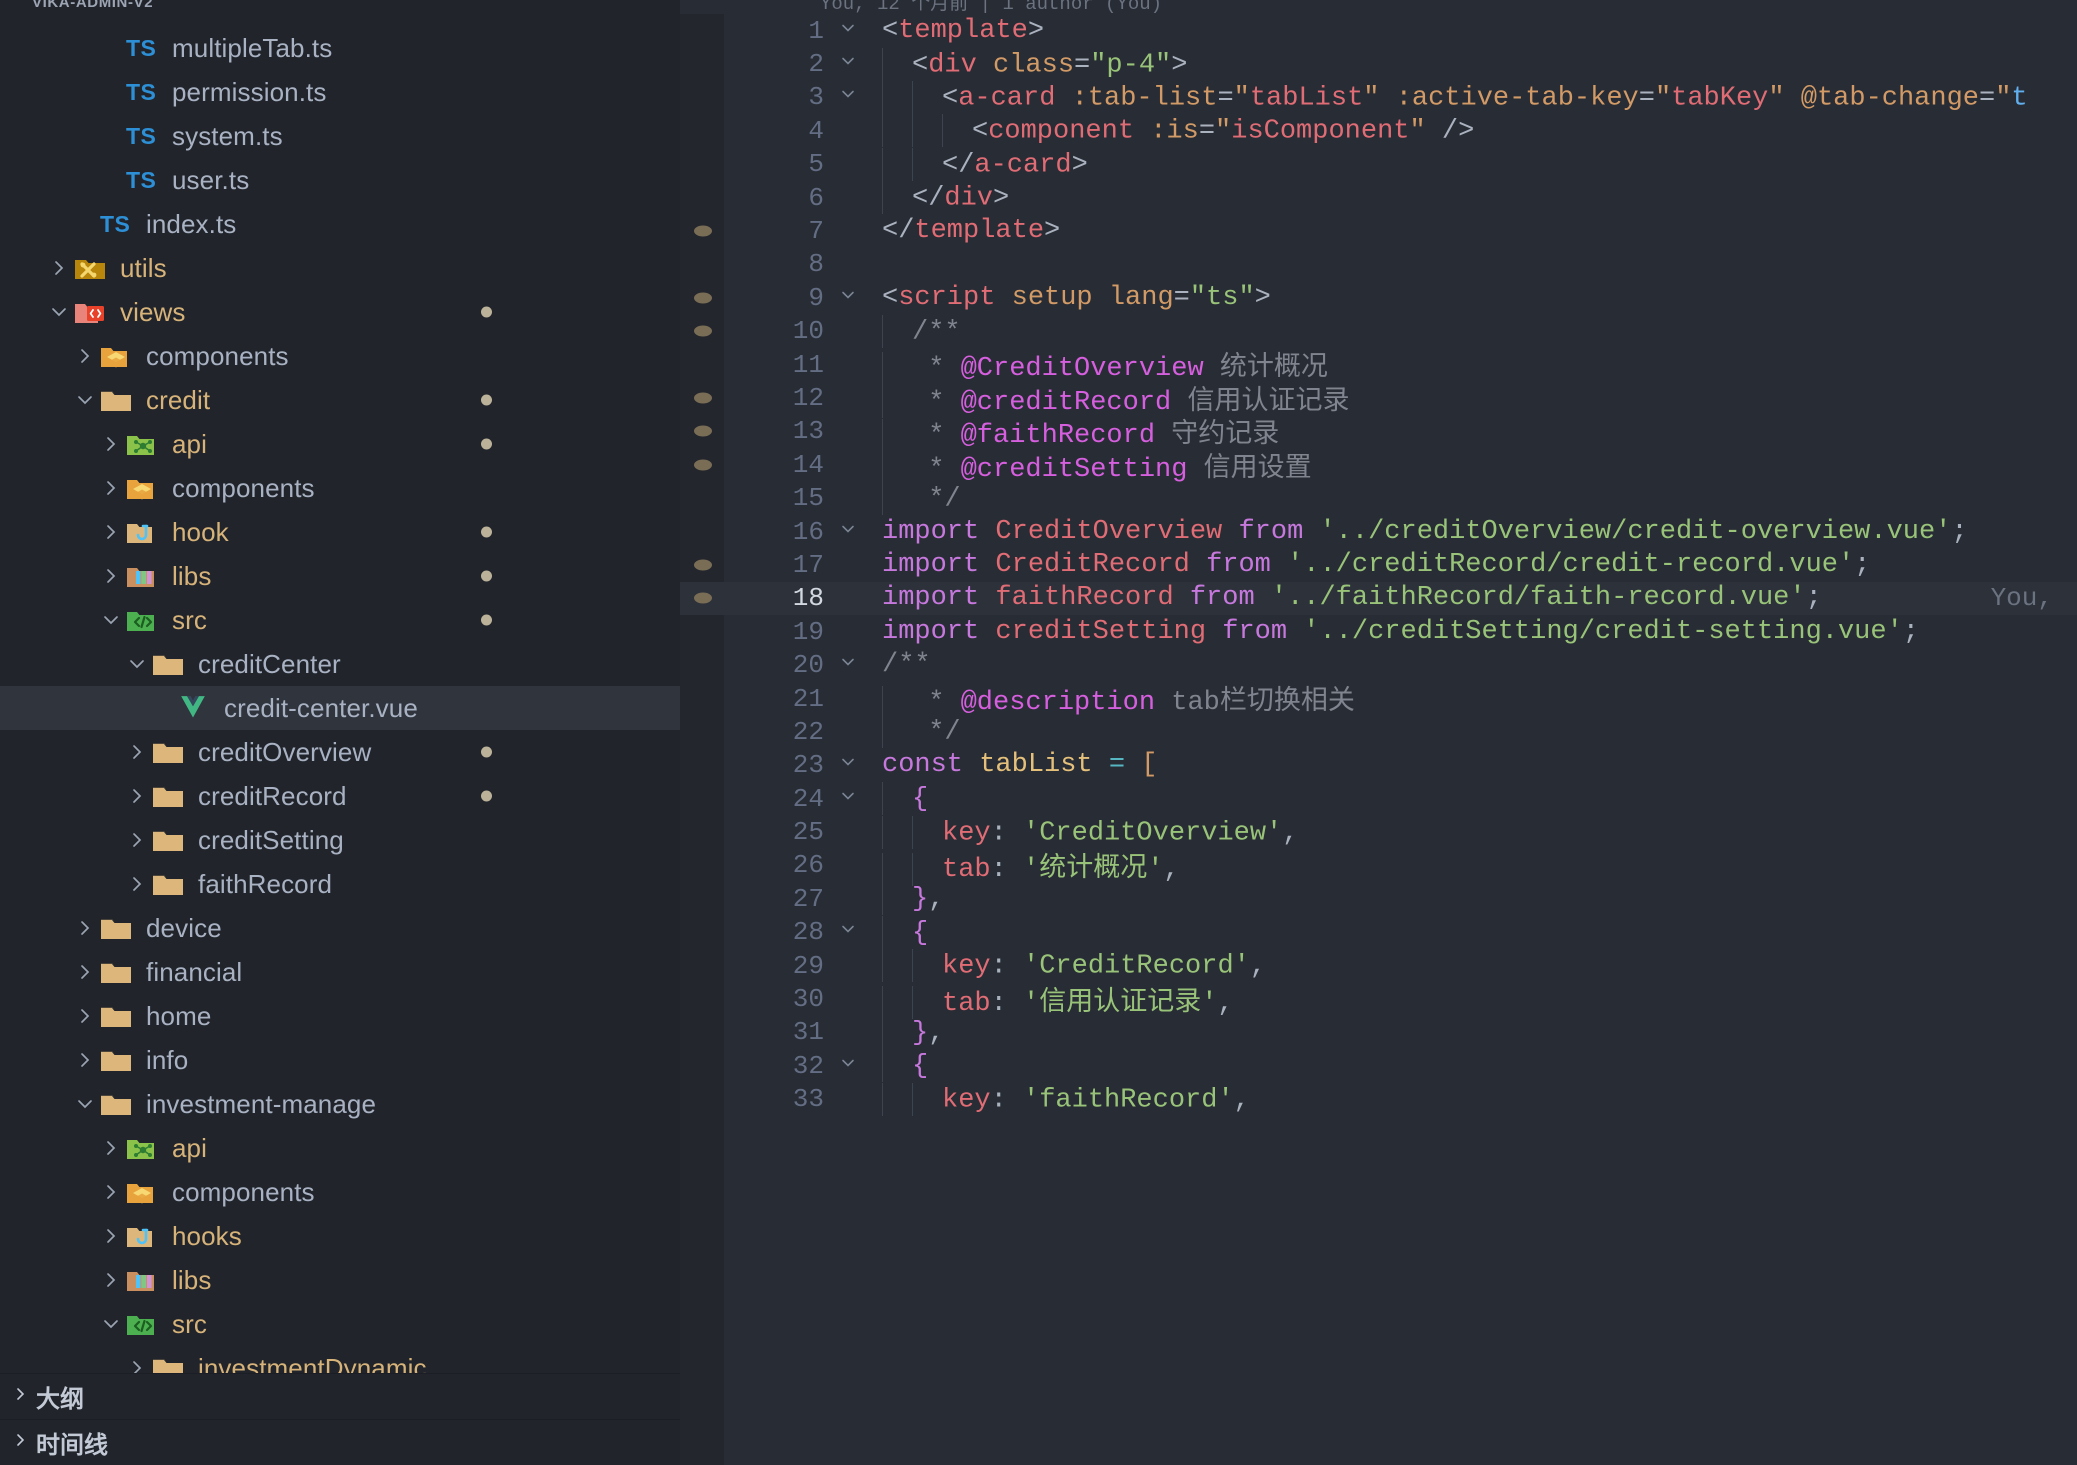 The width and height of the screenshot is (2077, 1465). What do you see at coordinates (340, 532) in the screenshot?
I see `tree-item: hook` at bounding box center [340, 532].